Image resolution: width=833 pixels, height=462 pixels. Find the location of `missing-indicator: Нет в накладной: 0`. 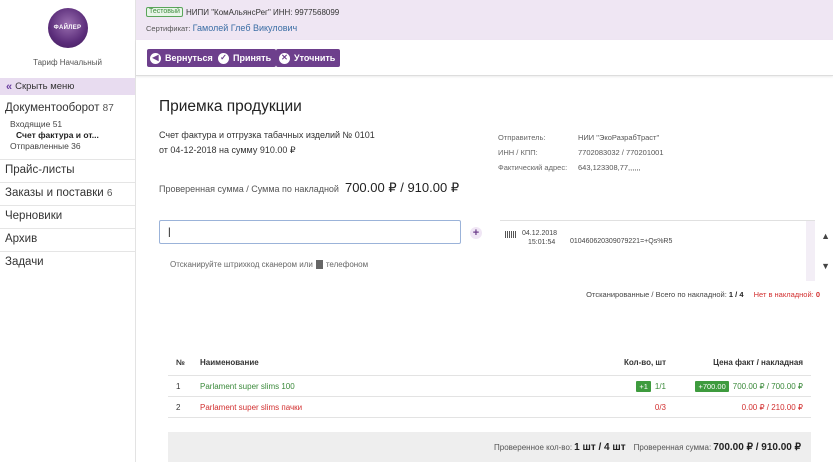

missing-indicator: Нет в накладной: 0 is located at coordinates (787, 294).